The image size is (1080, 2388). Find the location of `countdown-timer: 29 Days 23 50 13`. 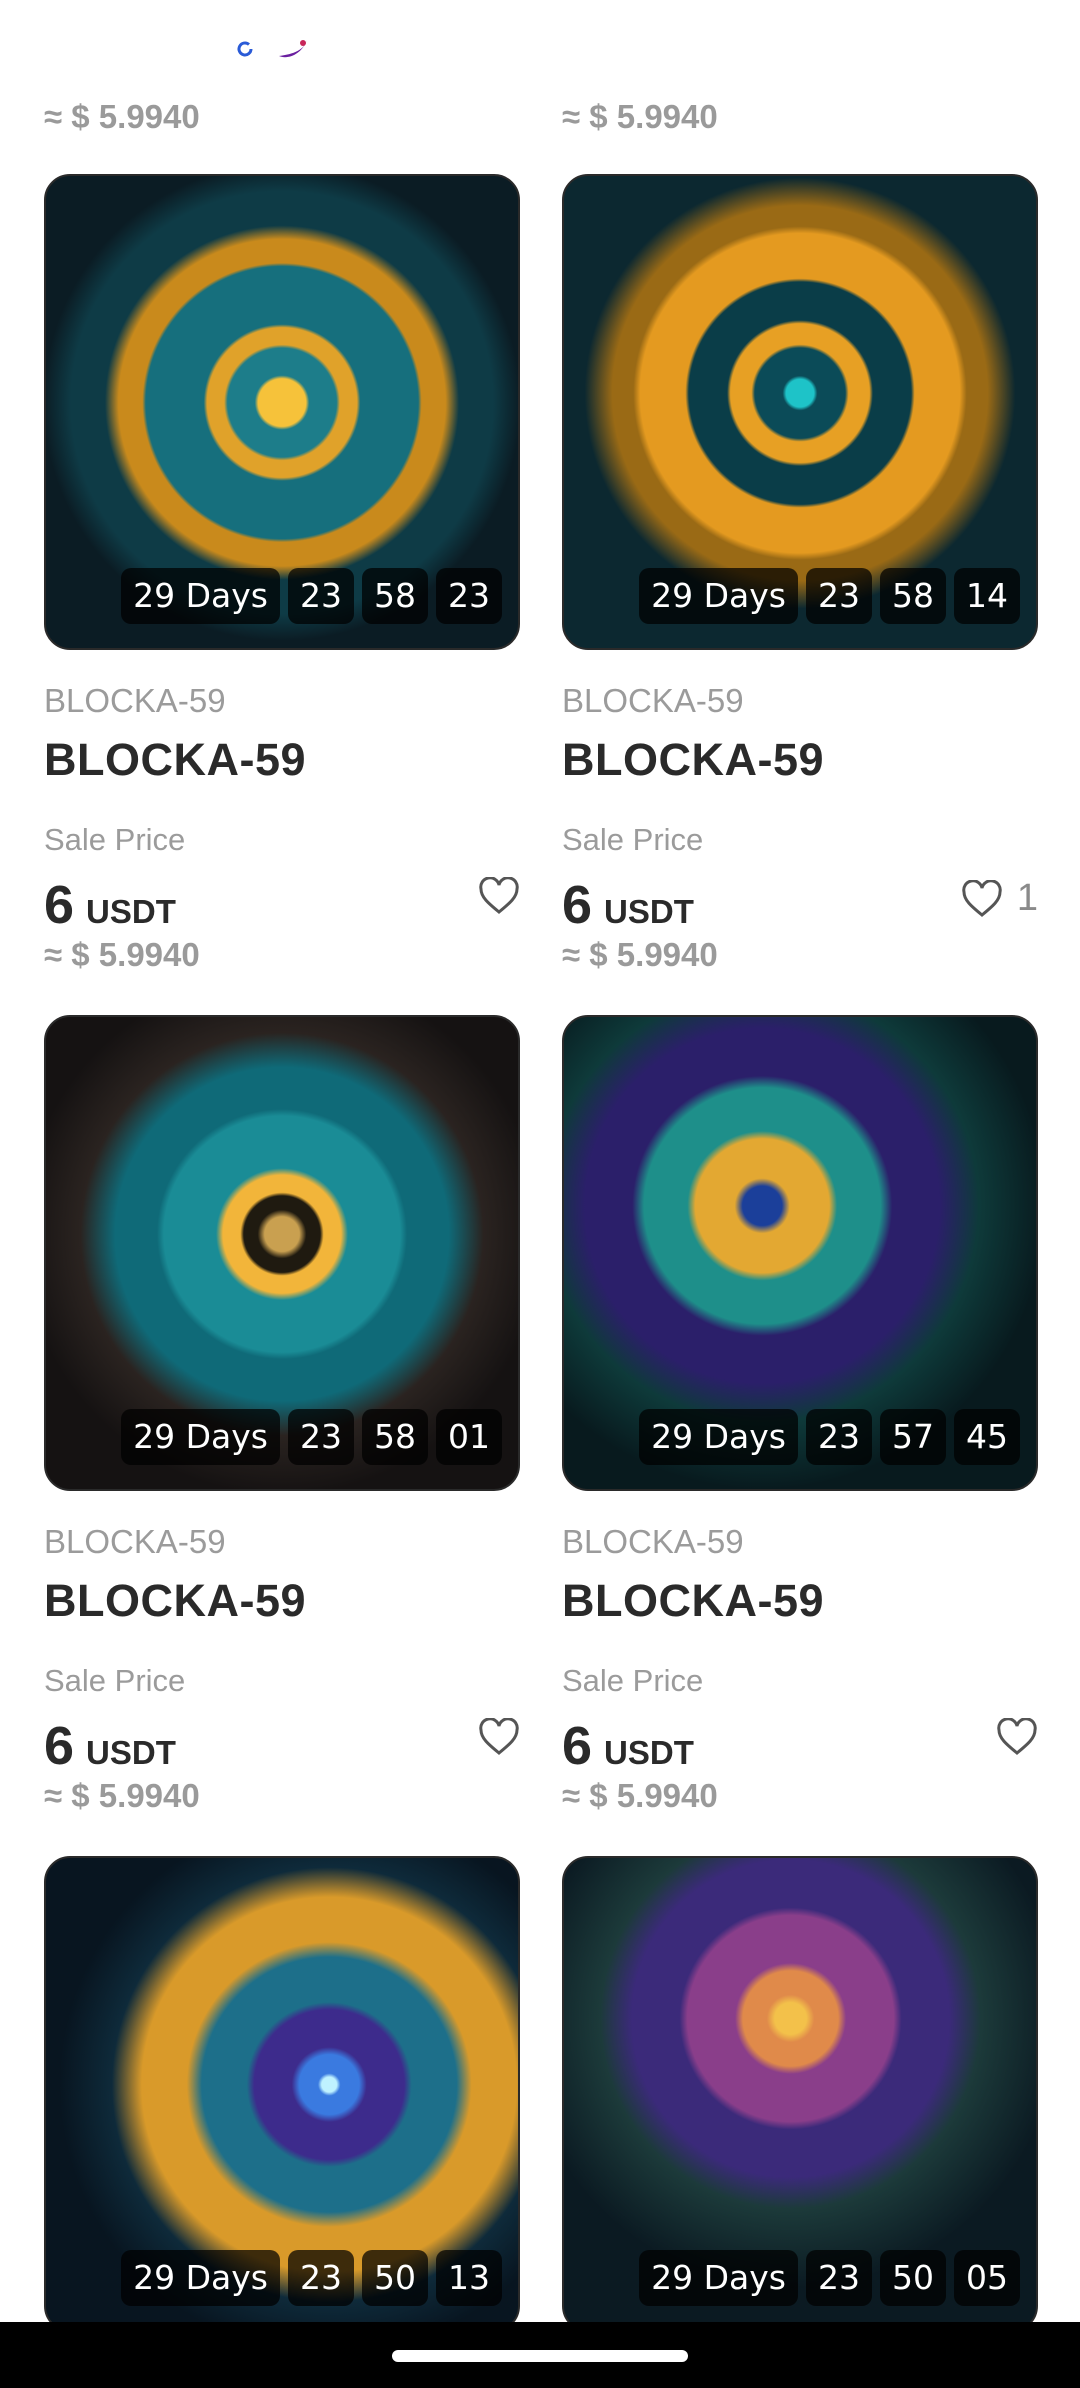

countdown-timer: 29 Days 23 50 13 is located at coordinates (311, 2278).